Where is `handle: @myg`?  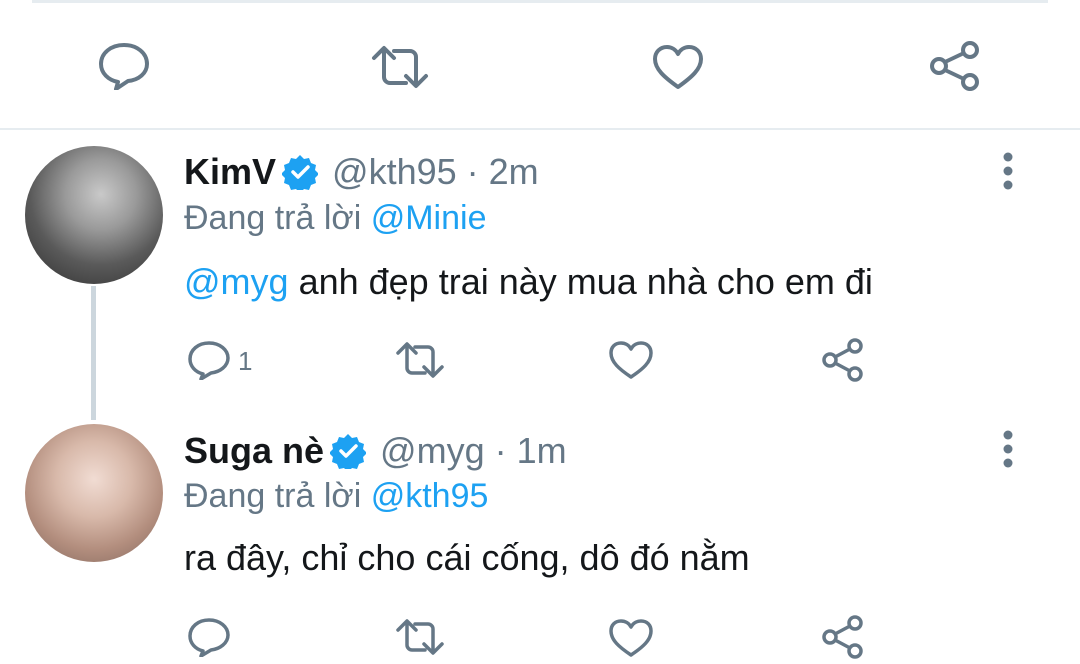
handle: @myg is located at coordinates (432, 451).